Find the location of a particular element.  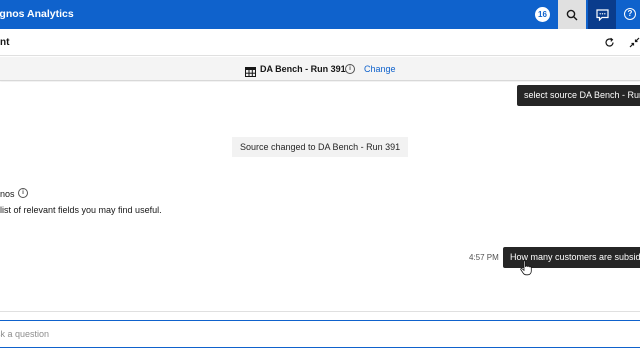

system-notice: Source changed to DA Bench - Run 391 is located at coordinates (320, 147).